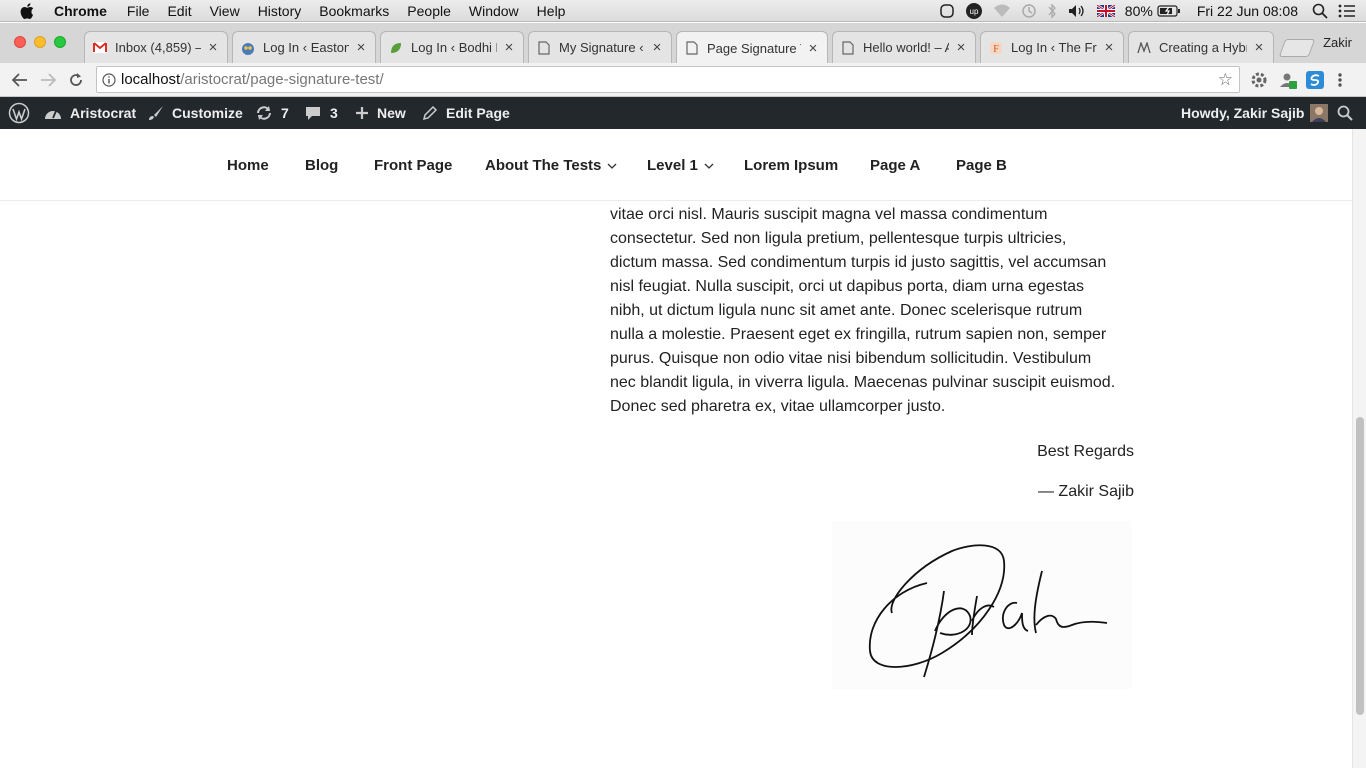  I want to click on scrollbar-thumb, so click(1360, 566).